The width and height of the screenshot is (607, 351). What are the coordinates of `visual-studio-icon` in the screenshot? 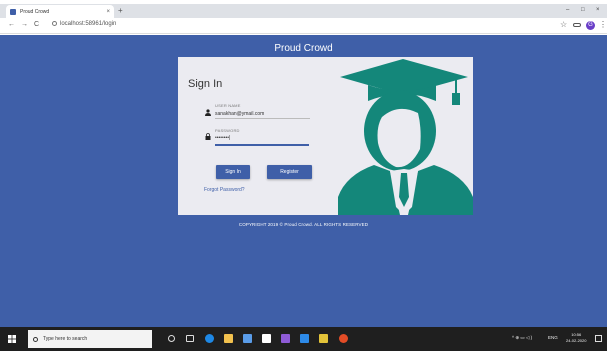 It's located at (285, 338).